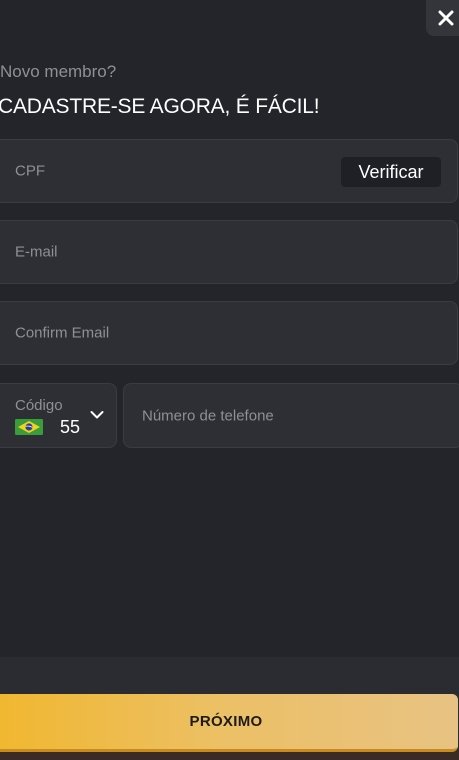 The image size is (459, 760). Describe the element at coordinates (160, 106) in the screenshot. I see `page-title: CADASTRE-SE AGORA, É FÁCIL!` at that location.